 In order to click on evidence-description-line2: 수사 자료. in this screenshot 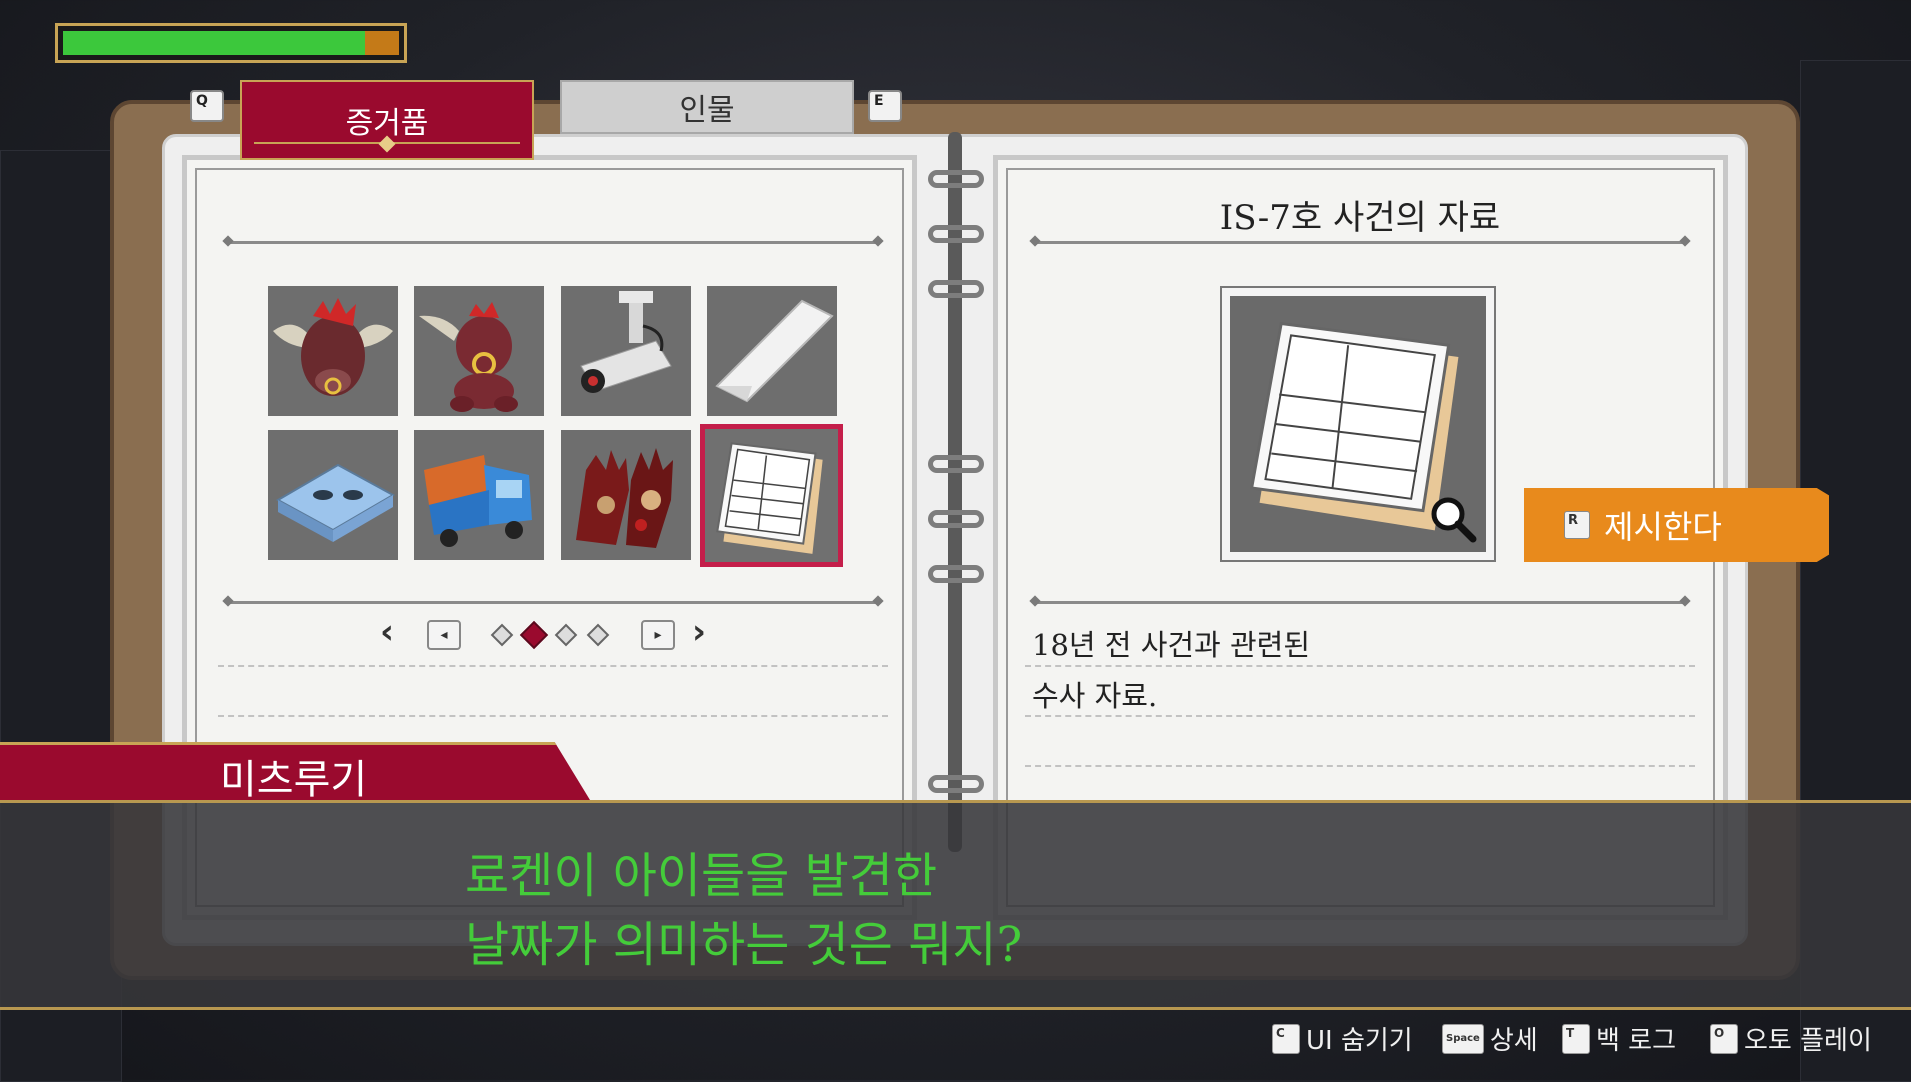, I will do `click(1095, 696)`.